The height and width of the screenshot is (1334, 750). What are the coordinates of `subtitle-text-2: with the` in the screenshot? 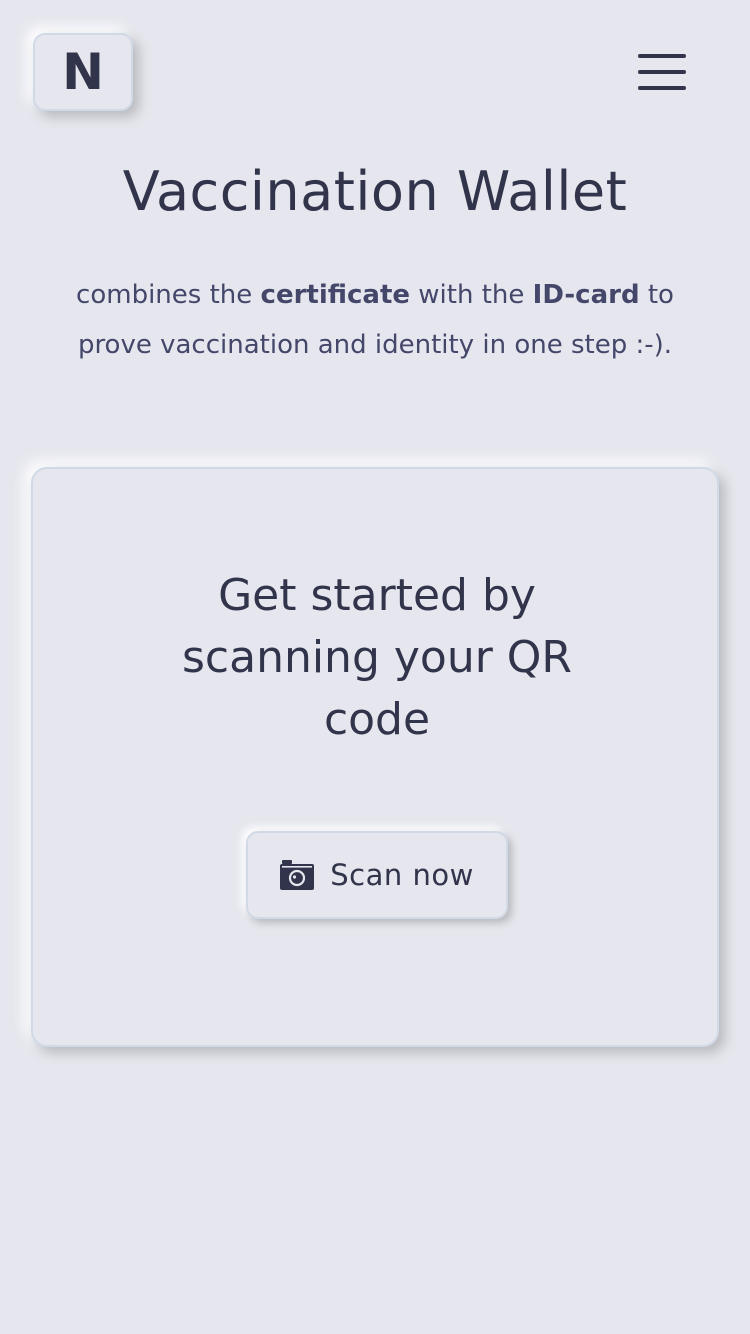 It's located at (471, 295).